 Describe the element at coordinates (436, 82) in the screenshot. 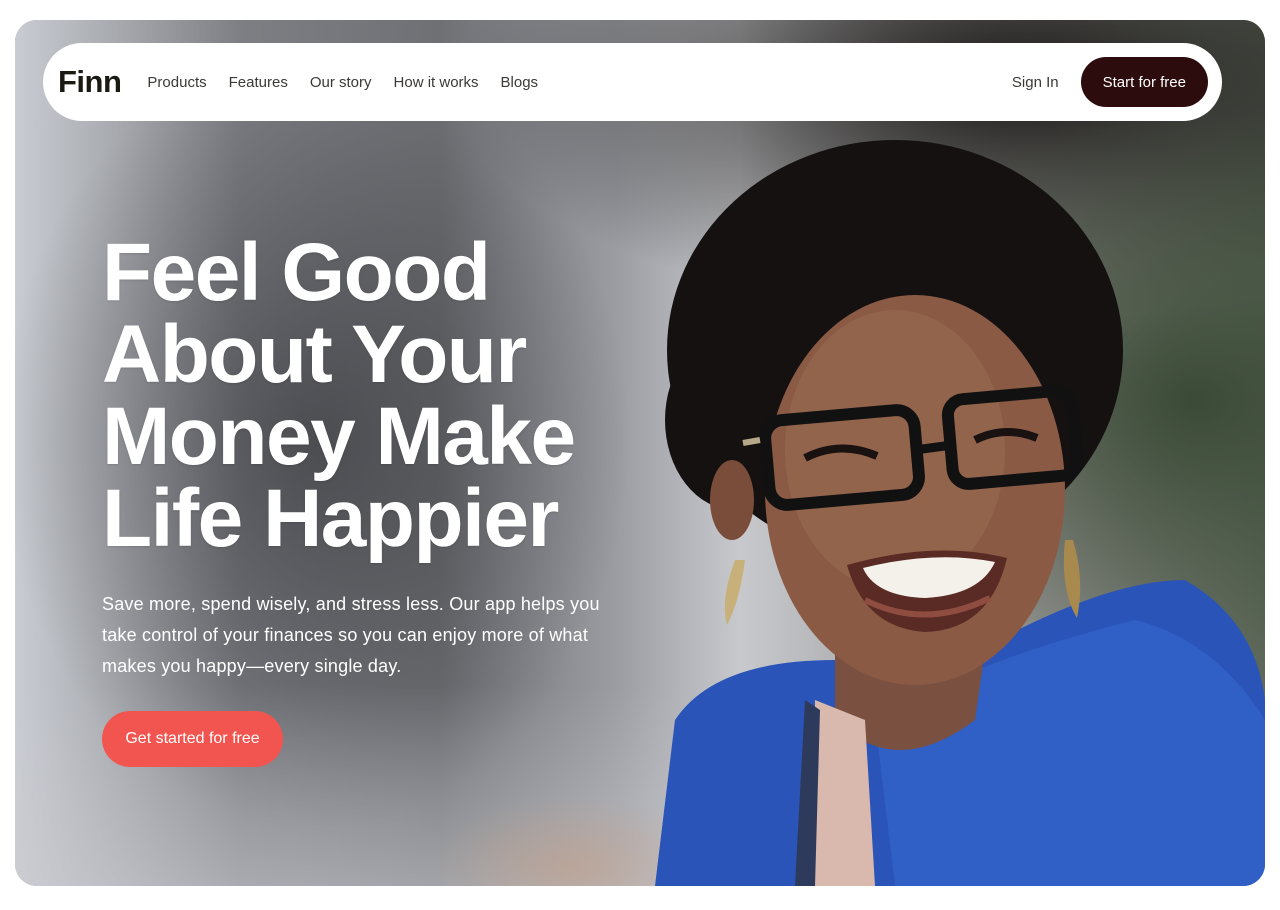

I see `nav-link-how-it-works: How it works` at that location.